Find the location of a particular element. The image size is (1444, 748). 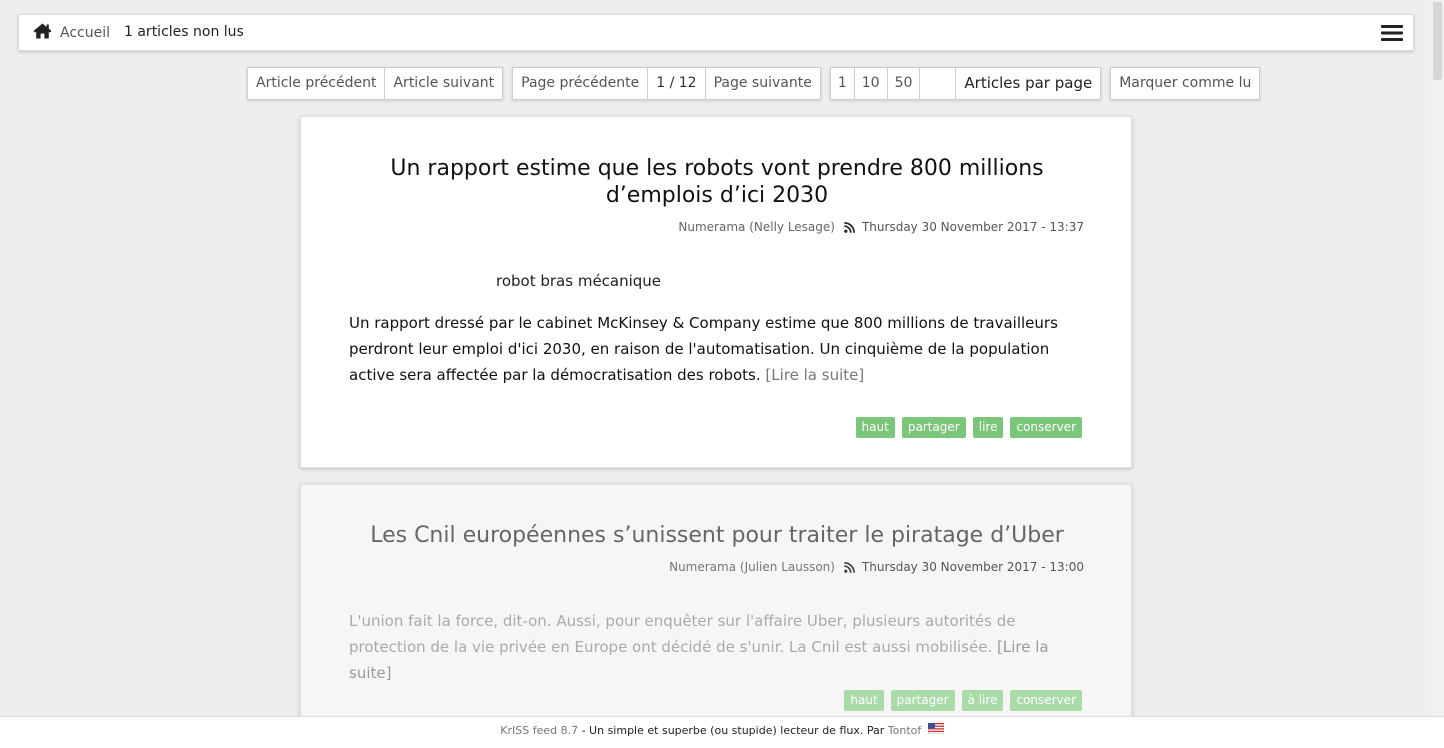

article-source: Numerama (Nelly Lesage) is located at coordinates (756, 227).